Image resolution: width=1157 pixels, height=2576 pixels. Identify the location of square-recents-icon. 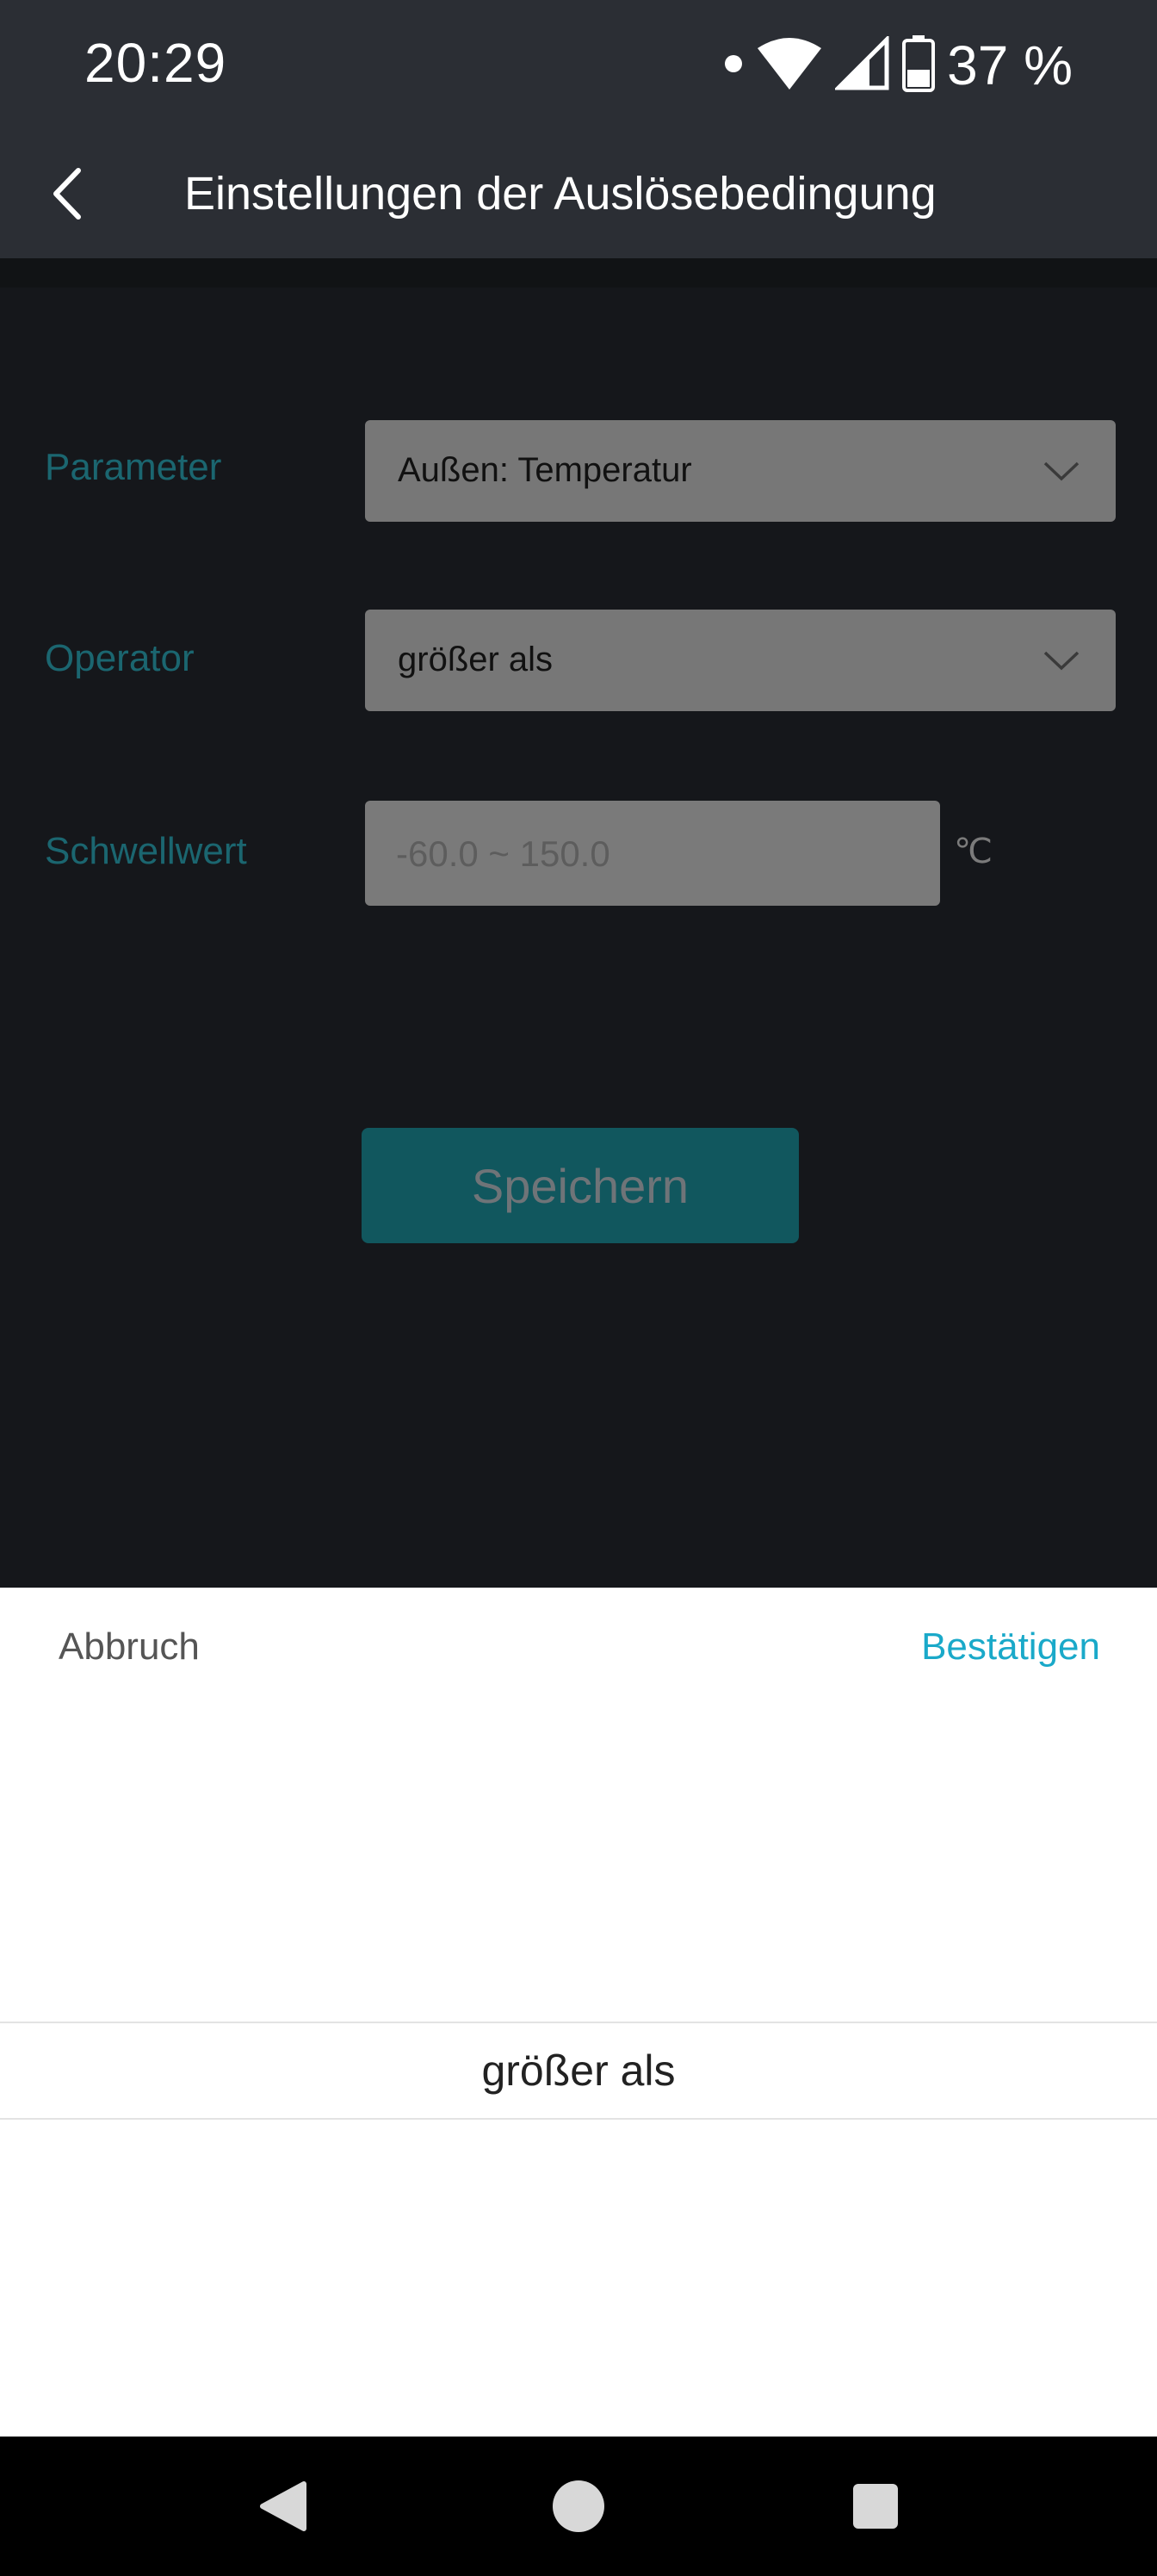
(876, 2506).